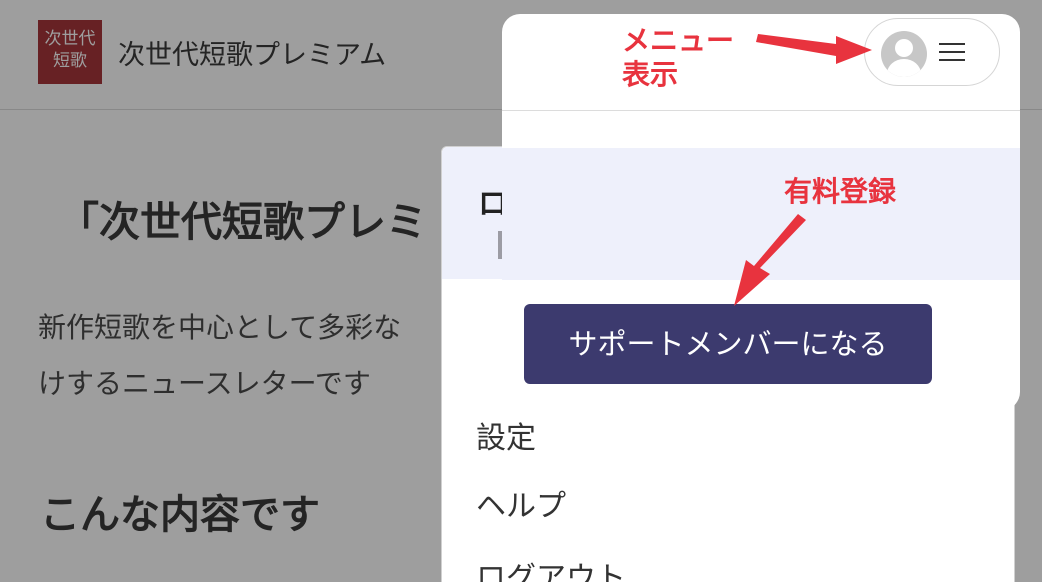 The height and width of the screenshot is (582, 1042). I want to click on menu-item-logout: ログアウト, so click(551, 567).